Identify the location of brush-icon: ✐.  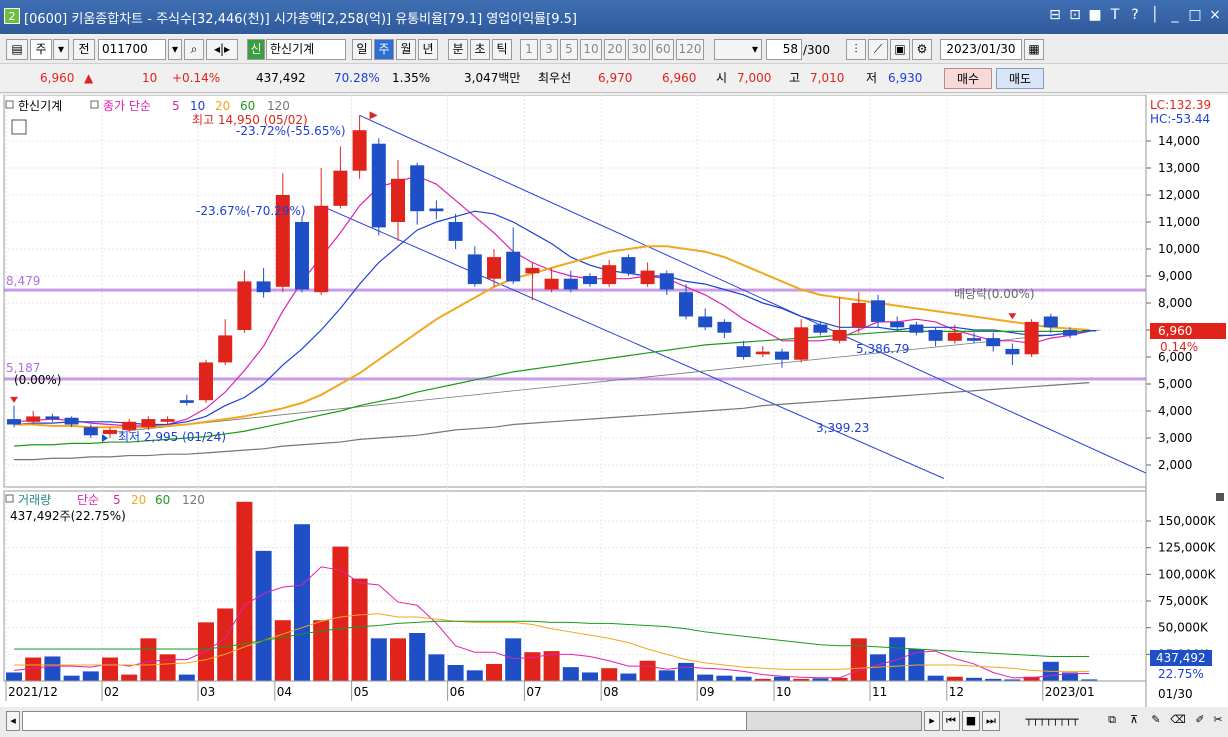
(1200, 721).